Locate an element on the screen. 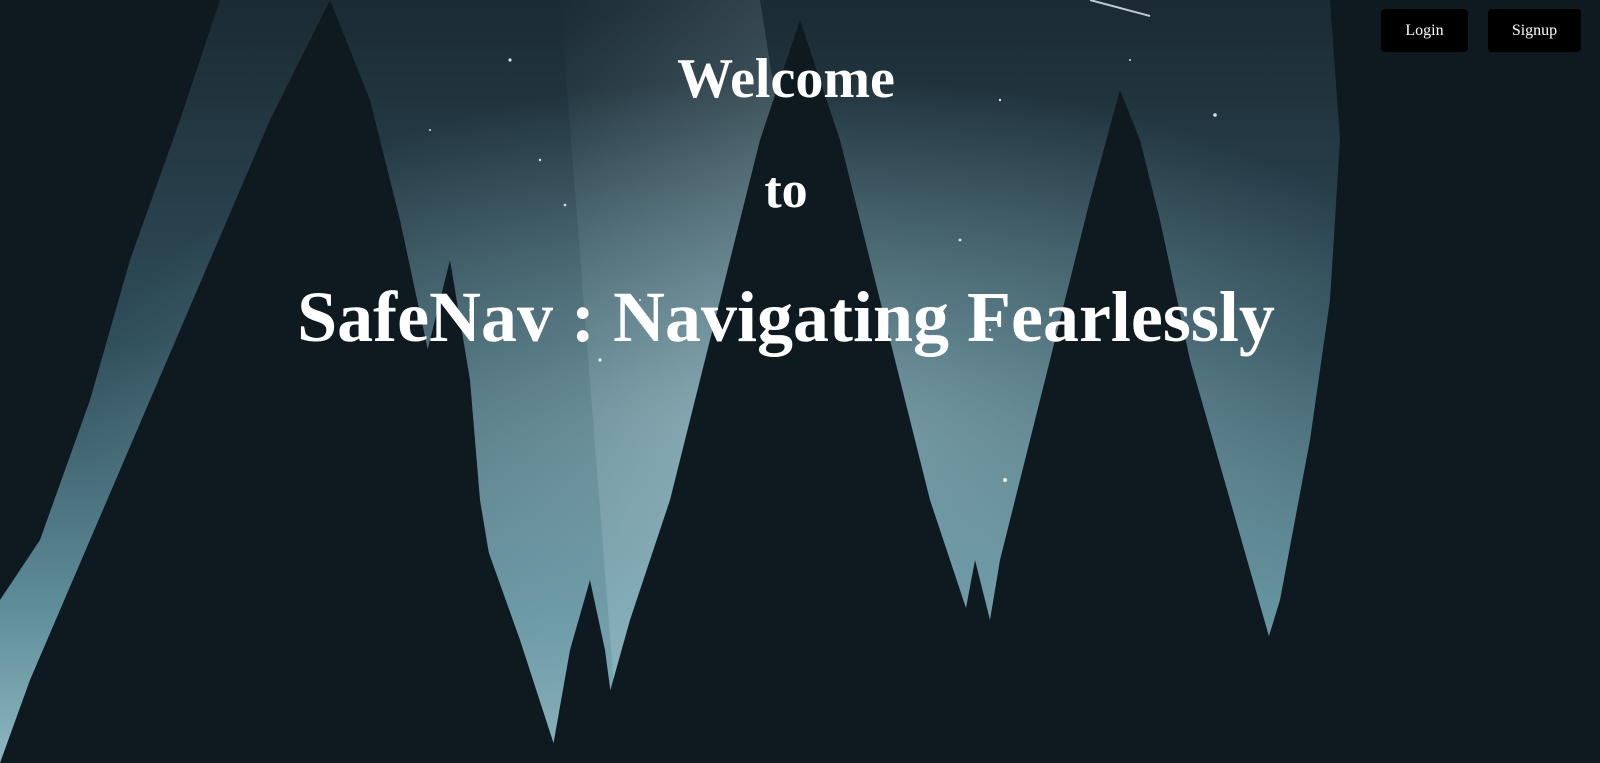  hero-brand-heading: SafeNav : Navigating Fearlessly is located at coordinates (786, 317).